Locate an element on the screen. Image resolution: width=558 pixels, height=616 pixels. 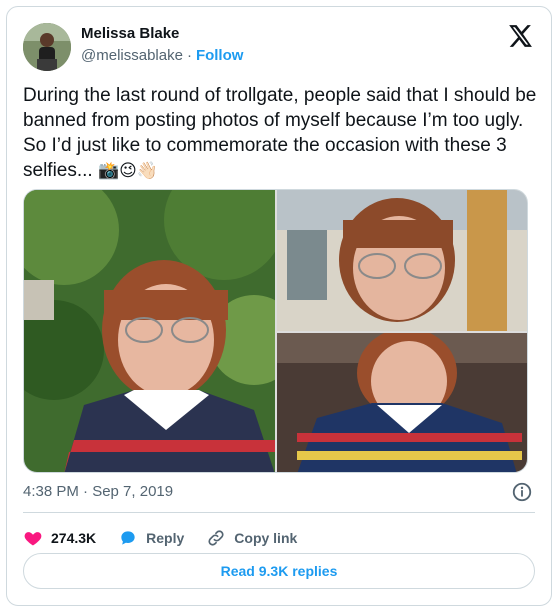
avatar is located at coordinates (47, 47).